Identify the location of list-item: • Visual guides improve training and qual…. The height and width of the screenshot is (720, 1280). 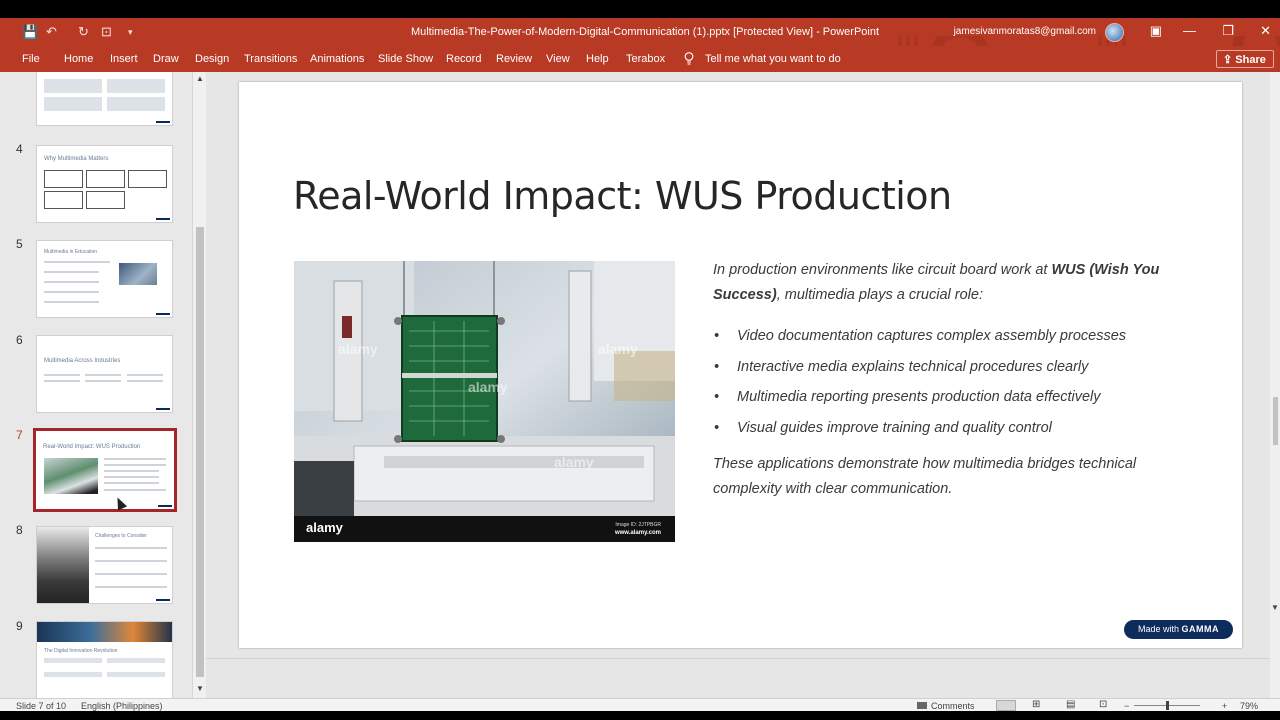
(958, 428).